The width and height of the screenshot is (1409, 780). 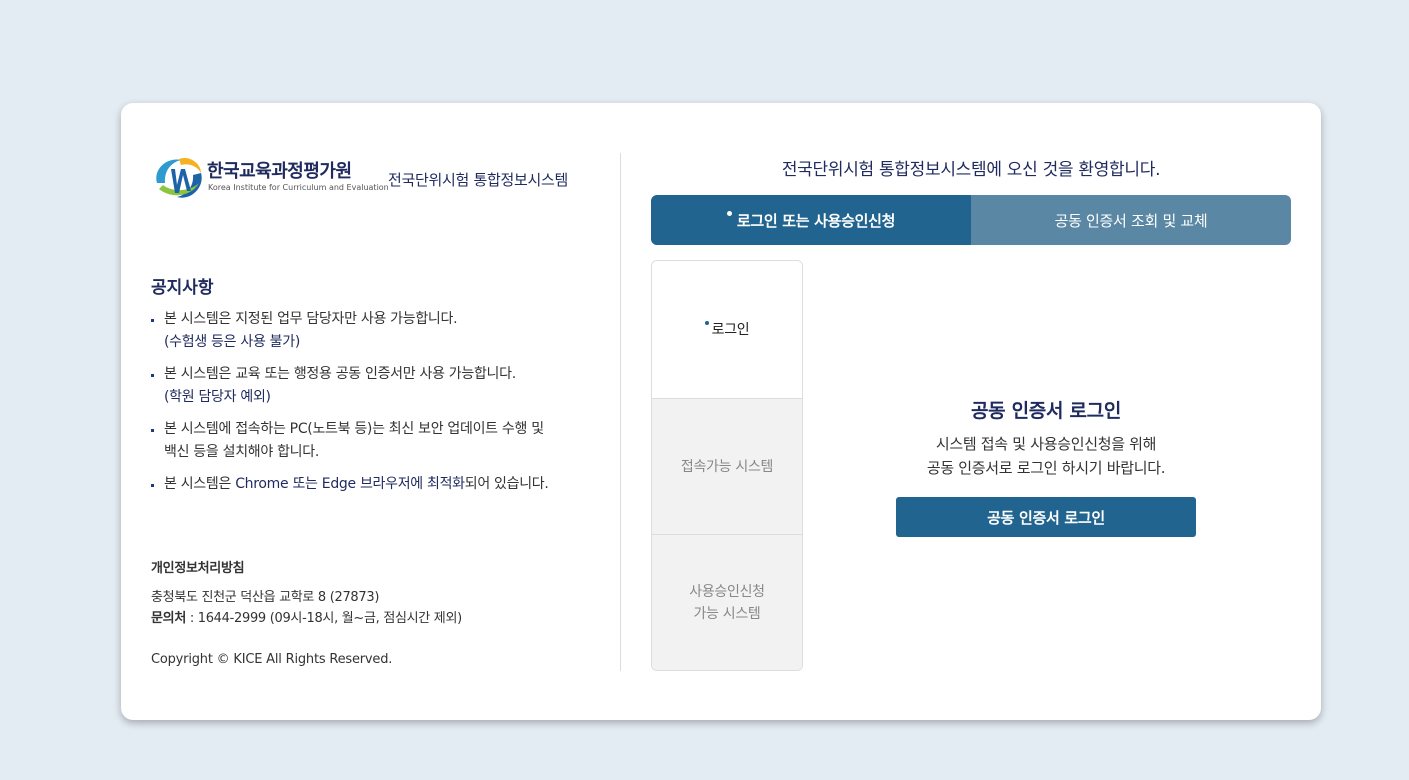 I want to click on address-text: 충청북도 진천군 덕산읍 교학로 8 (27873), so click(x=265, y=597).